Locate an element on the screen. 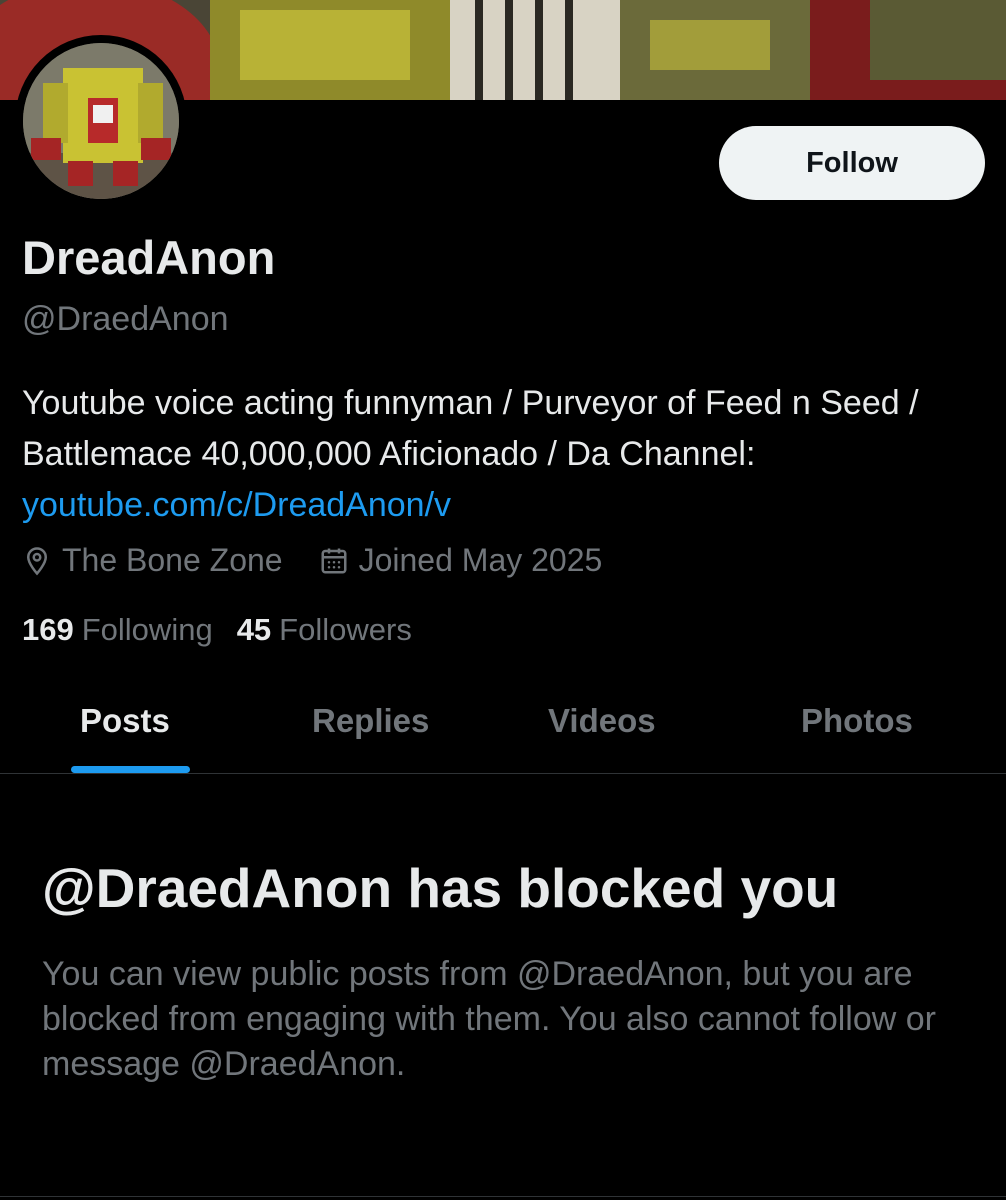  divider is located at coordinates (503, 1196).